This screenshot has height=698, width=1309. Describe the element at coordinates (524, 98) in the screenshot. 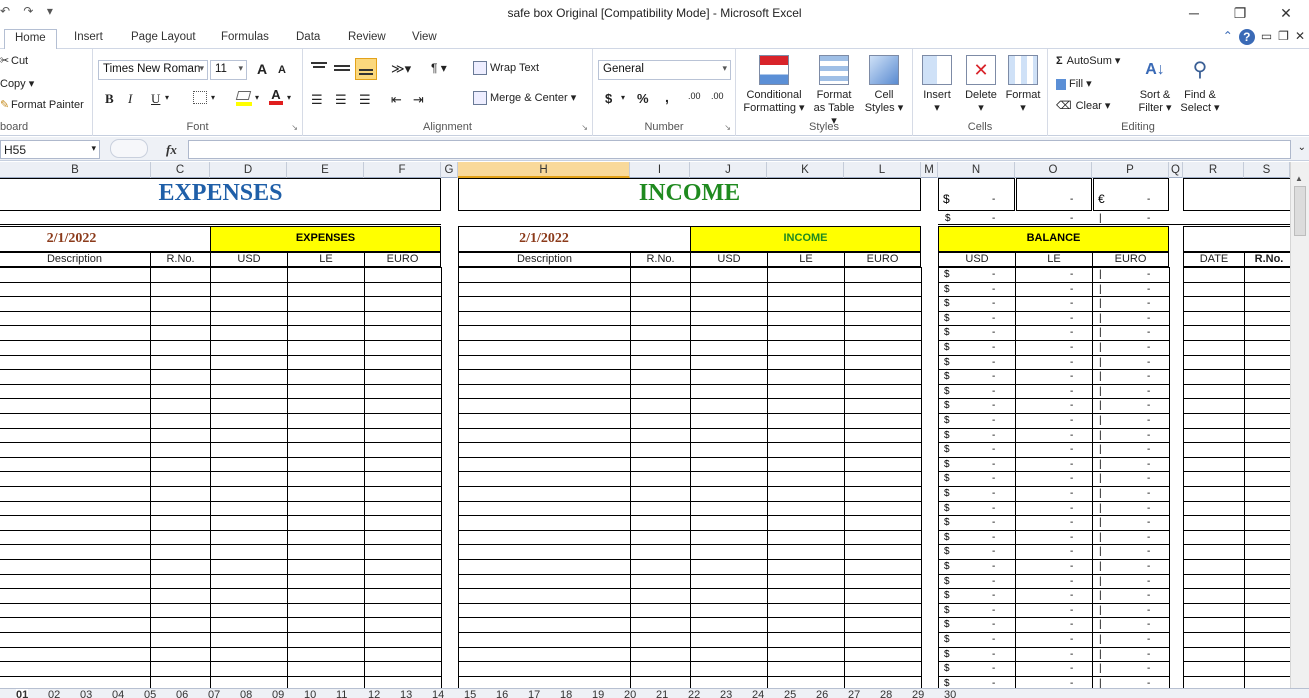

I see `merge-center-button: Merge & Center ▾` at that location.